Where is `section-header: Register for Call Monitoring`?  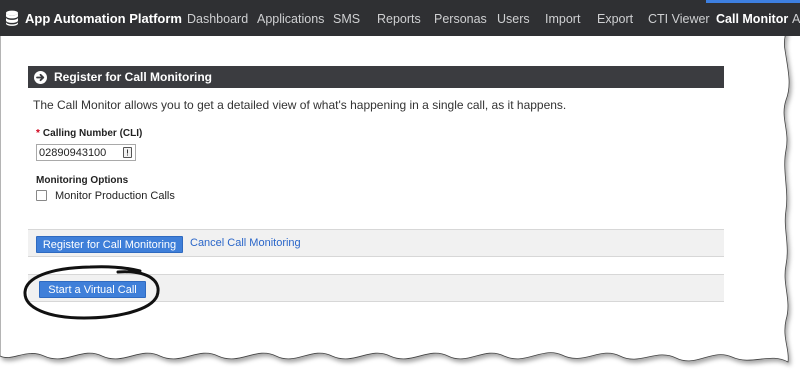
section-header: Register for Call Monitoring is located at coordinates (376, 77).